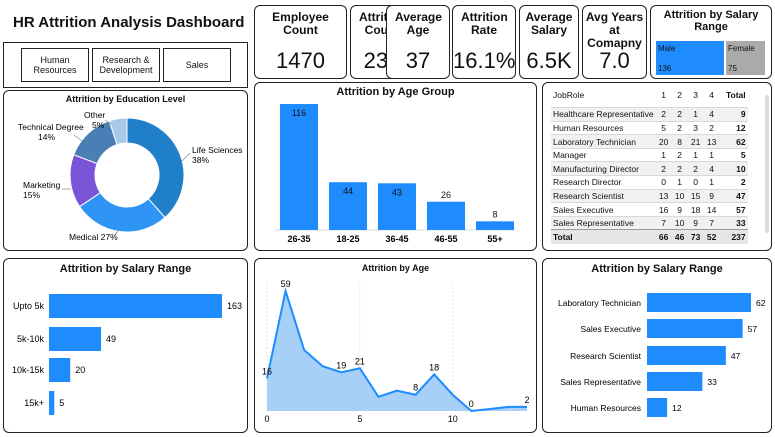 The image size is (775, 437). What do you see at coordinates (28, 370) in the screenshot?
I see `y-tick-label: 10k-15k` at bounding box center [28, 370].